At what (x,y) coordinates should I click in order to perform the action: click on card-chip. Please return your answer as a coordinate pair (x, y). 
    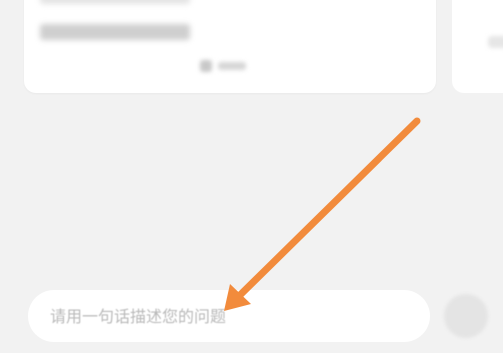
    Looking at the image, I should click on (495, 42).